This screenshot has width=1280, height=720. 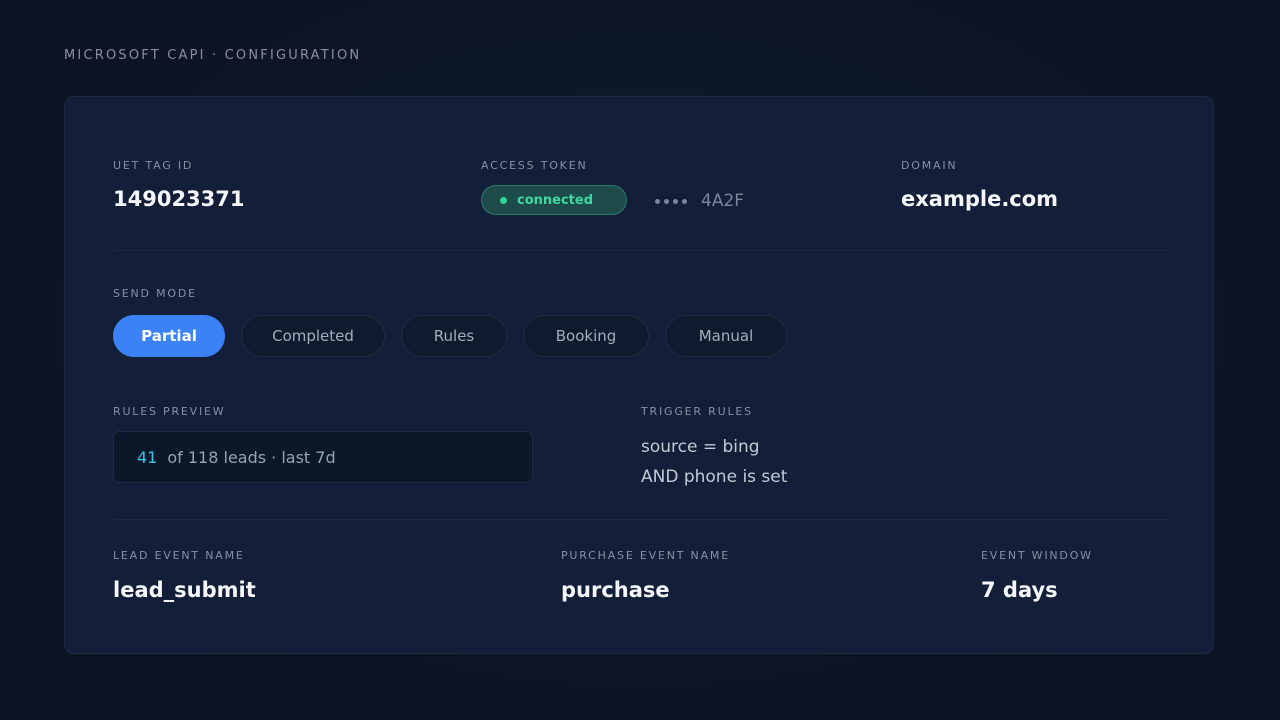 I want to click on rules-preview-label: RULES PREVIEW, so click(x=169, y=411).